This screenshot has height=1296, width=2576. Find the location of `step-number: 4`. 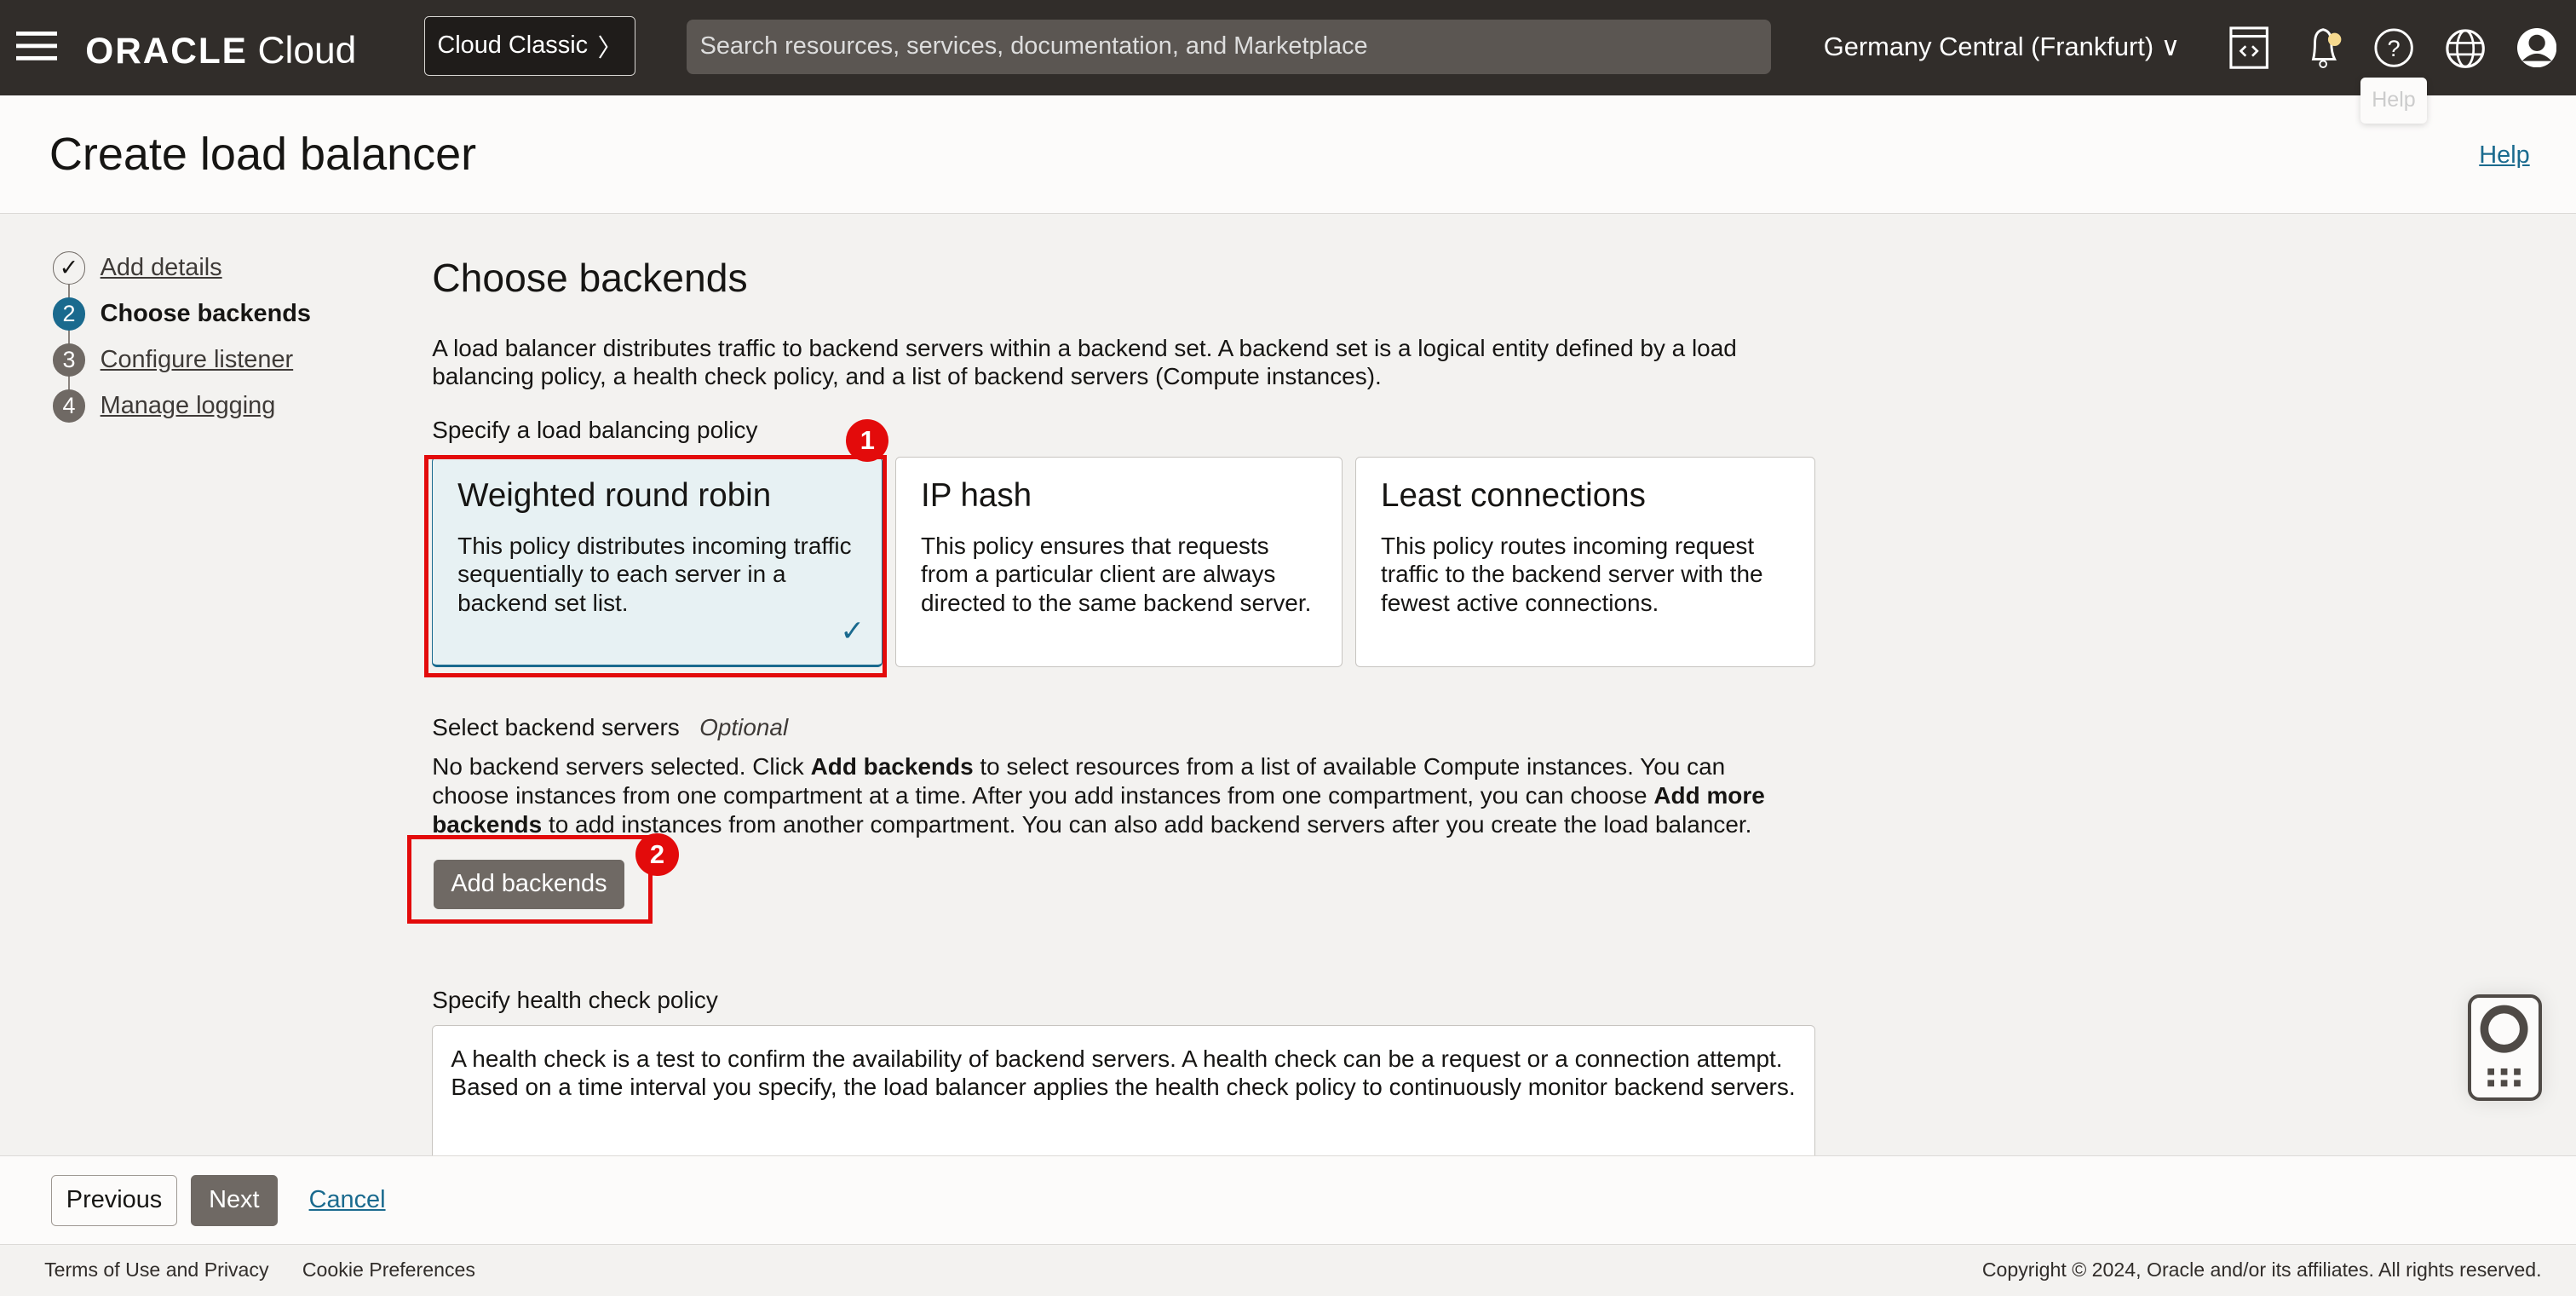

step-number: 4 is located at coordinates (69, 406).